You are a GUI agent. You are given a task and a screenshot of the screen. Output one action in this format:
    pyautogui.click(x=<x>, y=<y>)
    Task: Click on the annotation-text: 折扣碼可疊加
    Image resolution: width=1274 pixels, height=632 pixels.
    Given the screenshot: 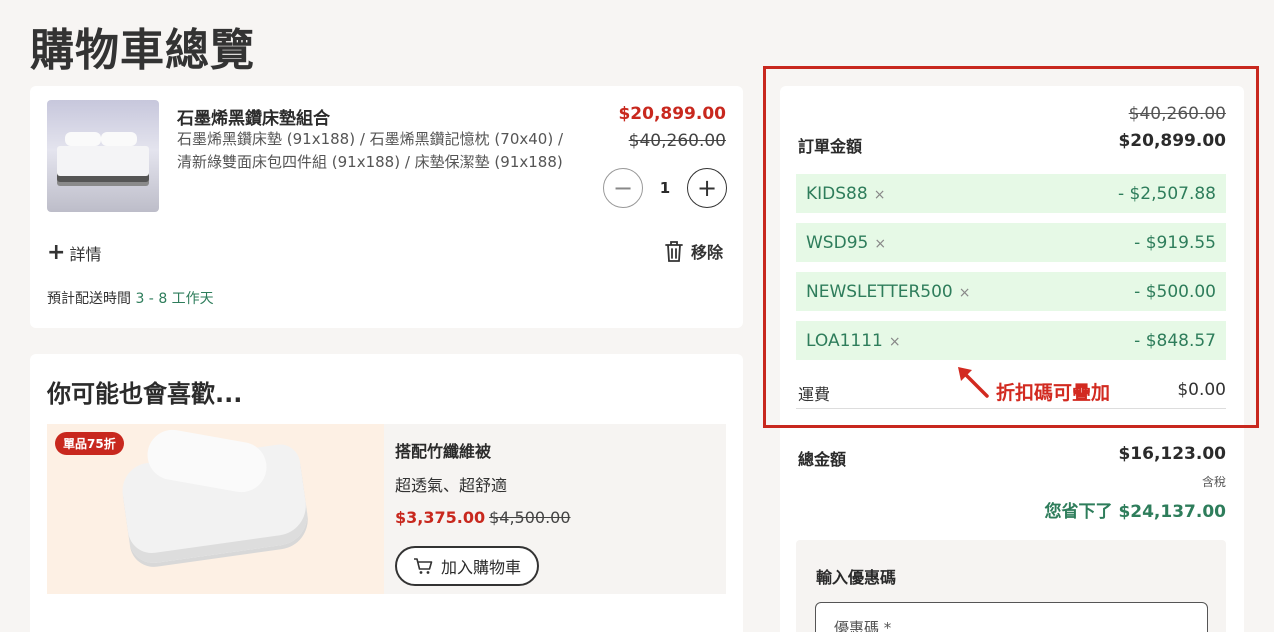 What is the action you would take?
    pyautogui.click(x=1053, y=393)
    